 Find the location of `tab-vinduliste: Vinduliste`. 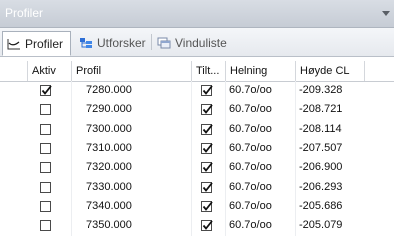

tab-vinduliste: Vinduliste is located at coordinates (194, 42).